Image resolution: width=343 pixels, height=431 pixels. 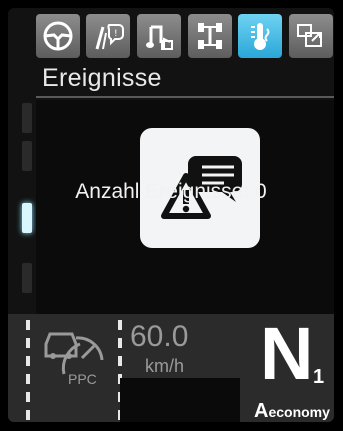 I want to click on ppc-icon: PPC, so click(x=74, y=359).